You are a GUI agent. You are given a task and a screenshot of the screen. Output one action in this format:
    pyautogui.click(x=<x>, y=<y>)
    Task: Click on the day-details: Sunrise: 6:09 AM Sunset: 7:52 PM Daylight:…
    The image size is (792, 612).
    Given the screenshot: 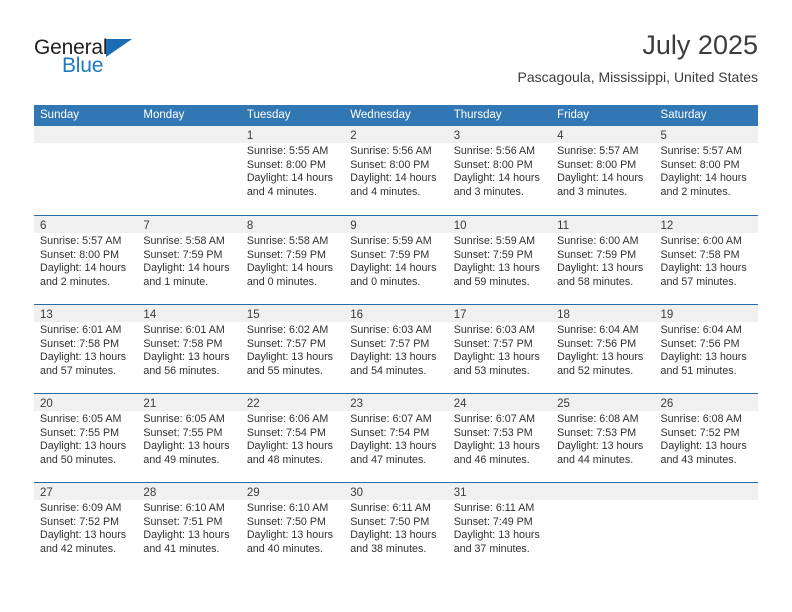 What is the action you would take?
    pyautogui.click(x=85, y=528)
    